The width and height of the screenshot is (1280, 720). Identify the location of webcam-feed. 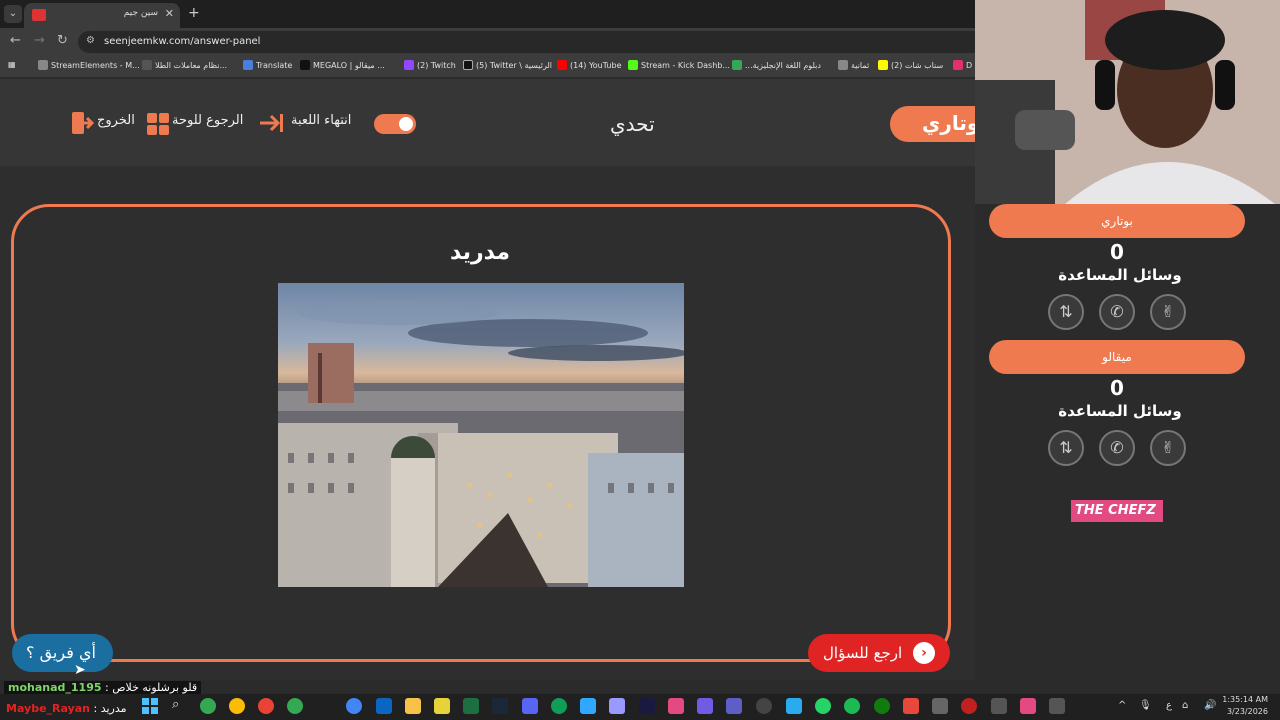
(1127, 102).